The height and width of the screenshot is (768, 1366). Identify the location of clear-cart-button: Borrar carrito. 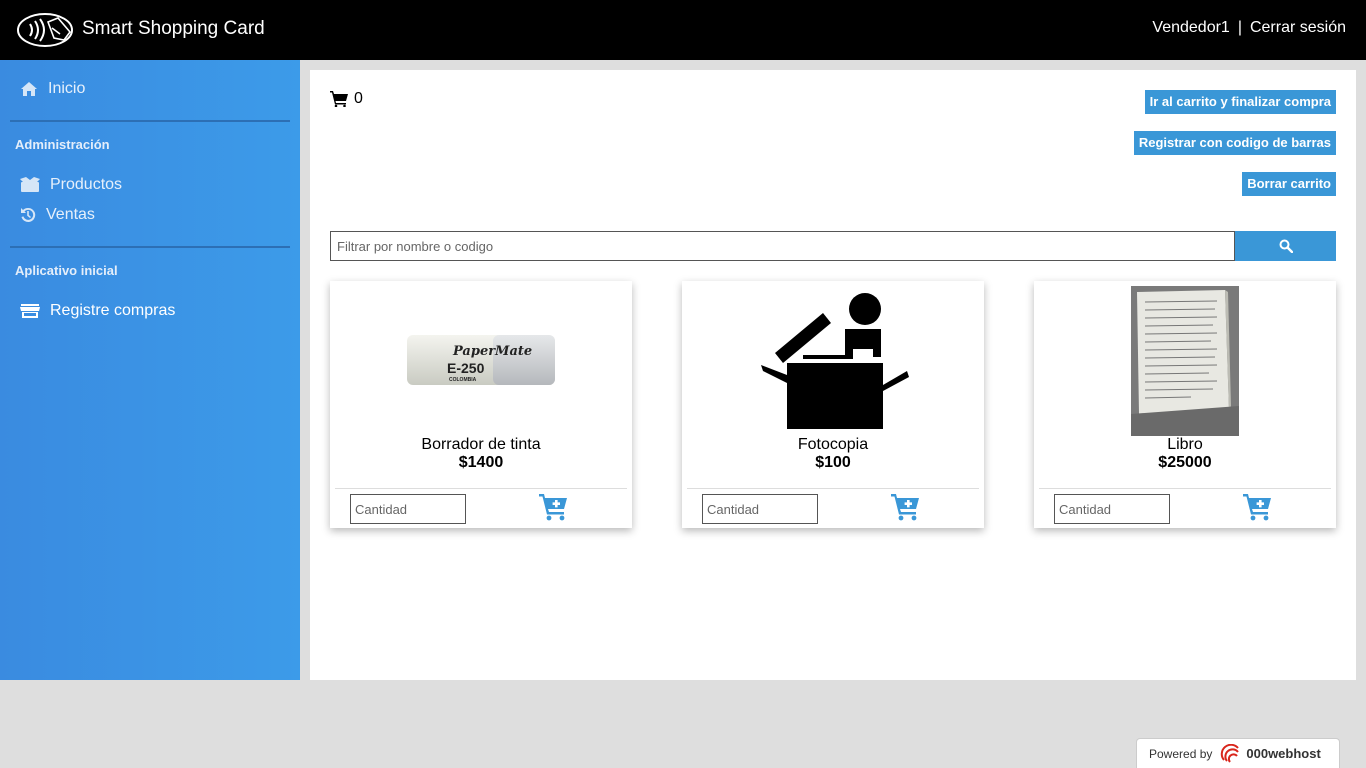
(1289, 184).